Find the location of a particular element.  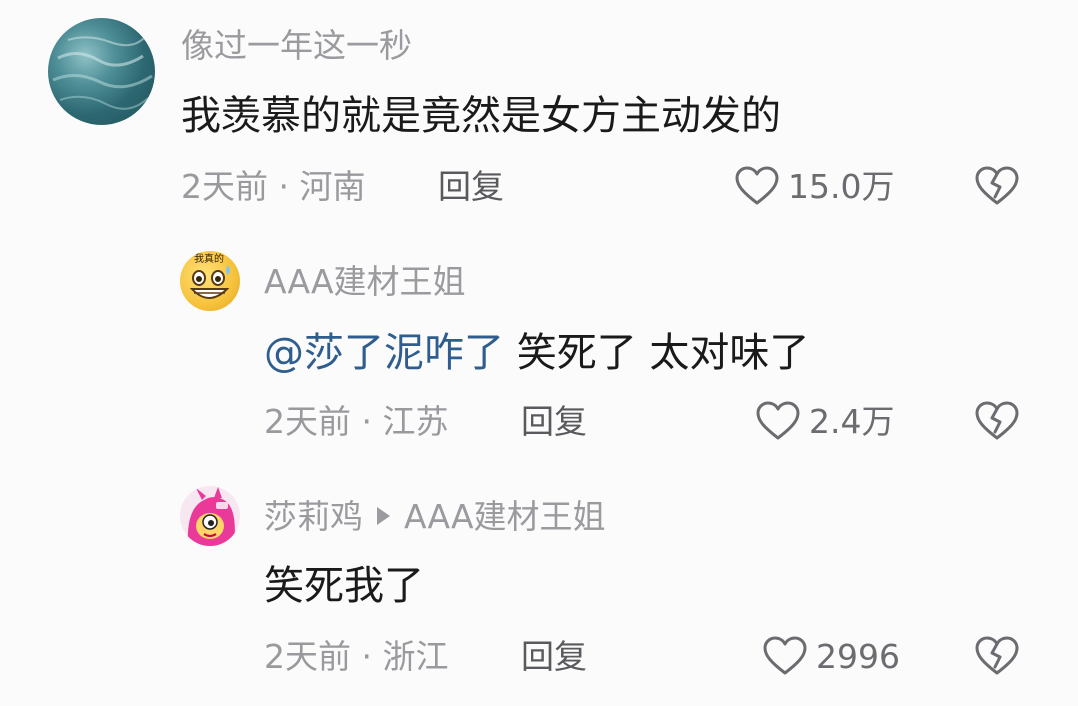

comment-text: @莎了泥咋了 笑死了 太对味了 is located at coordinates (536, 353).